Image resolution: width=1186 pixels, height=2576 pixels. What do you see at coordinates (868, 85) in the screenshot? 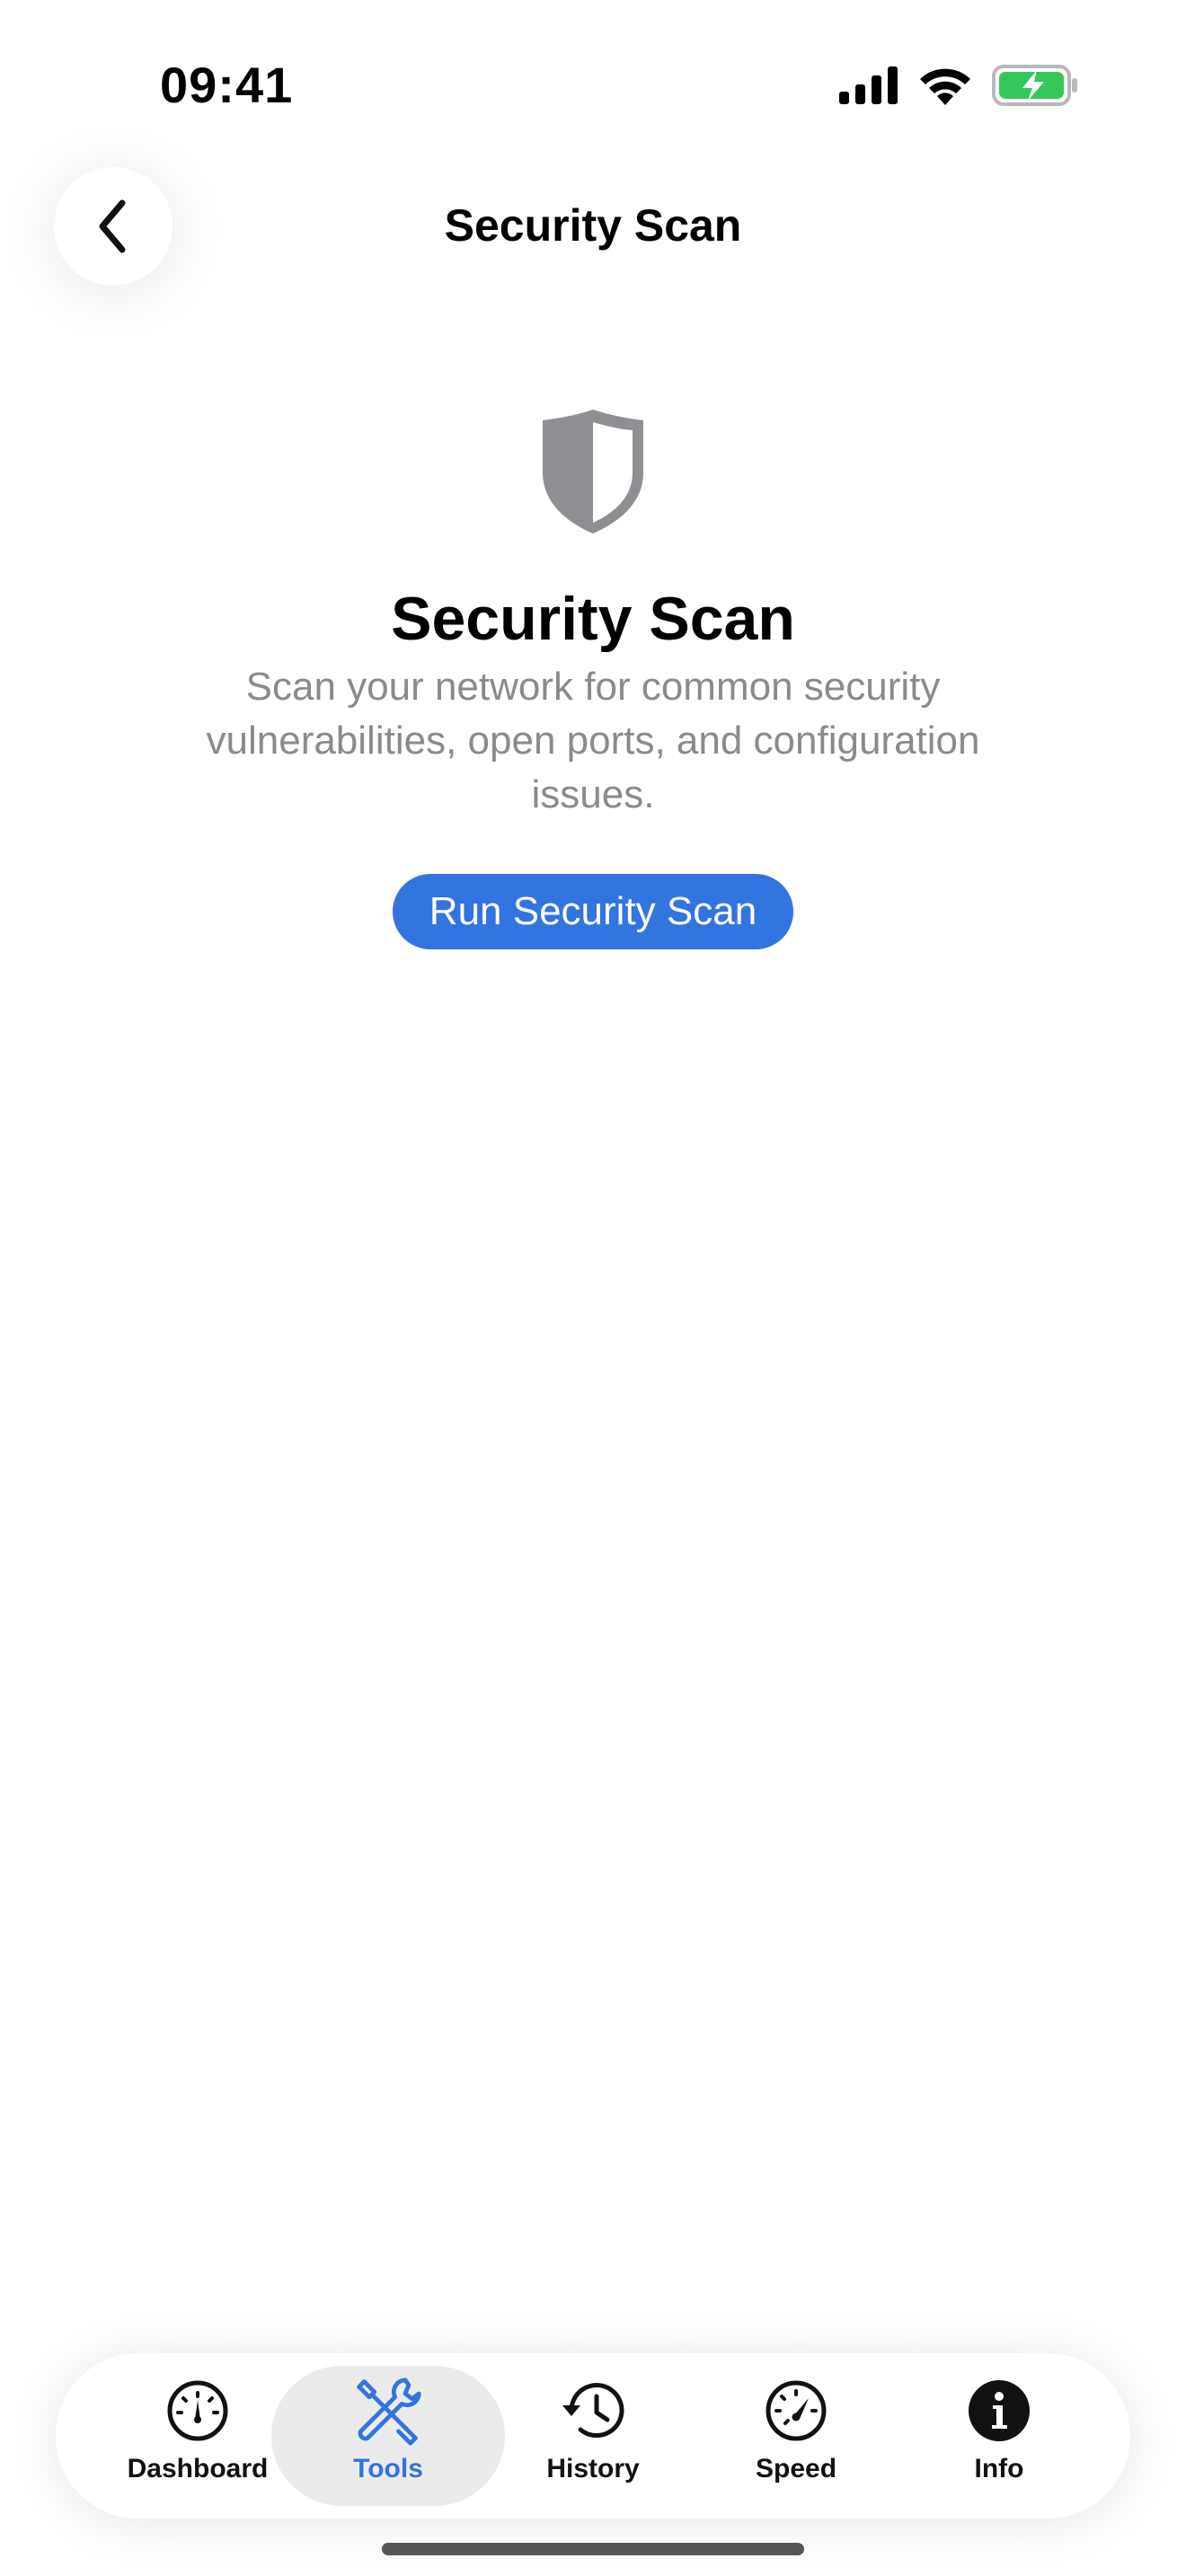
I see `cellular-signal-icon` at bounding box center [868, 85].